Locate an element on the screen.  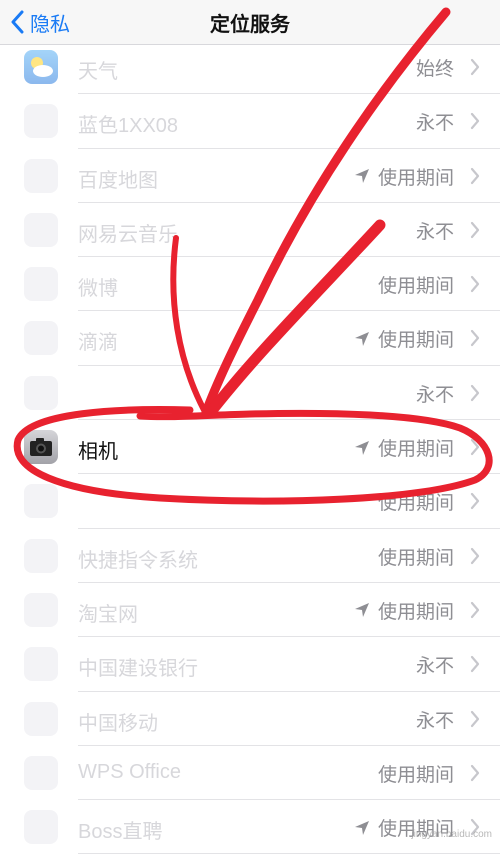
app-row: 淘宝网 使用期间 is located at coordinates (250, 610).